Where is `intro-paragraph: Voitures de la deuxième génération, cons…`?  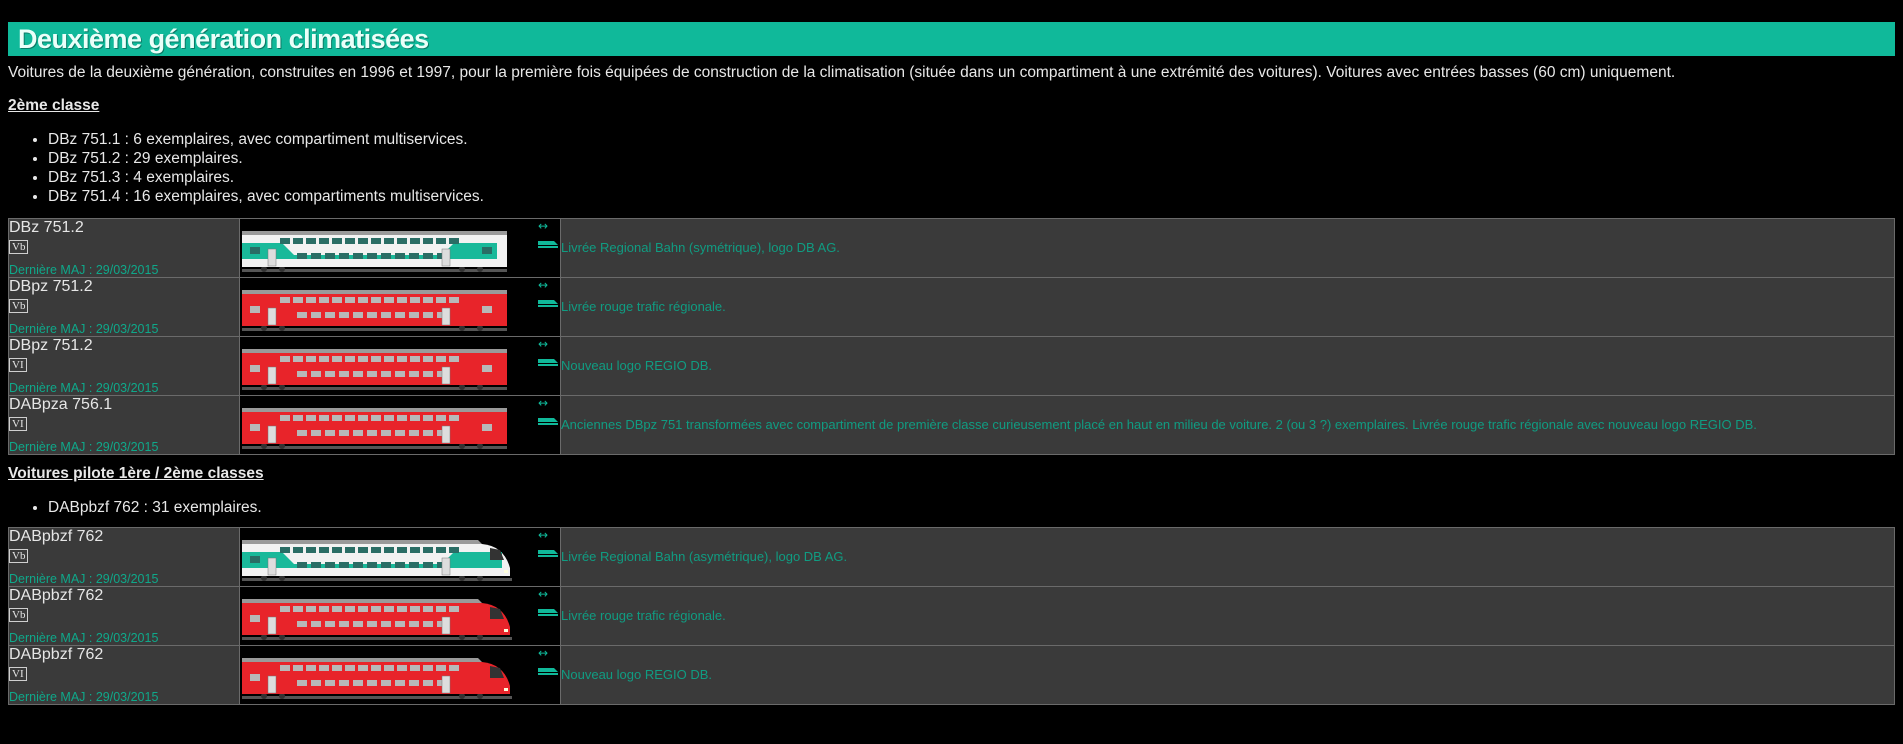 intro-paragraph: Voitures de la deuxième génération, cons… is located at coordinates (842, 72).